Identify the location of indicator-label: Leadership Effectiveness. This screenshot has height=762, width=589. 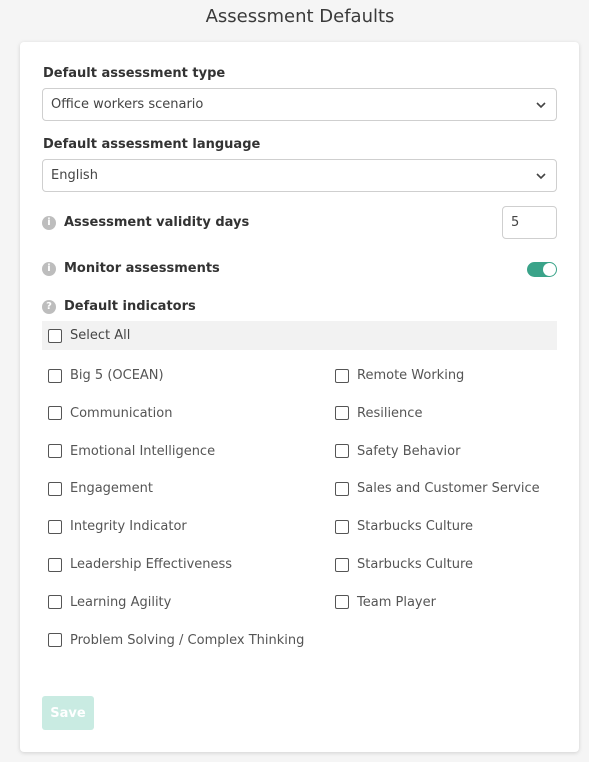
(151, 564).